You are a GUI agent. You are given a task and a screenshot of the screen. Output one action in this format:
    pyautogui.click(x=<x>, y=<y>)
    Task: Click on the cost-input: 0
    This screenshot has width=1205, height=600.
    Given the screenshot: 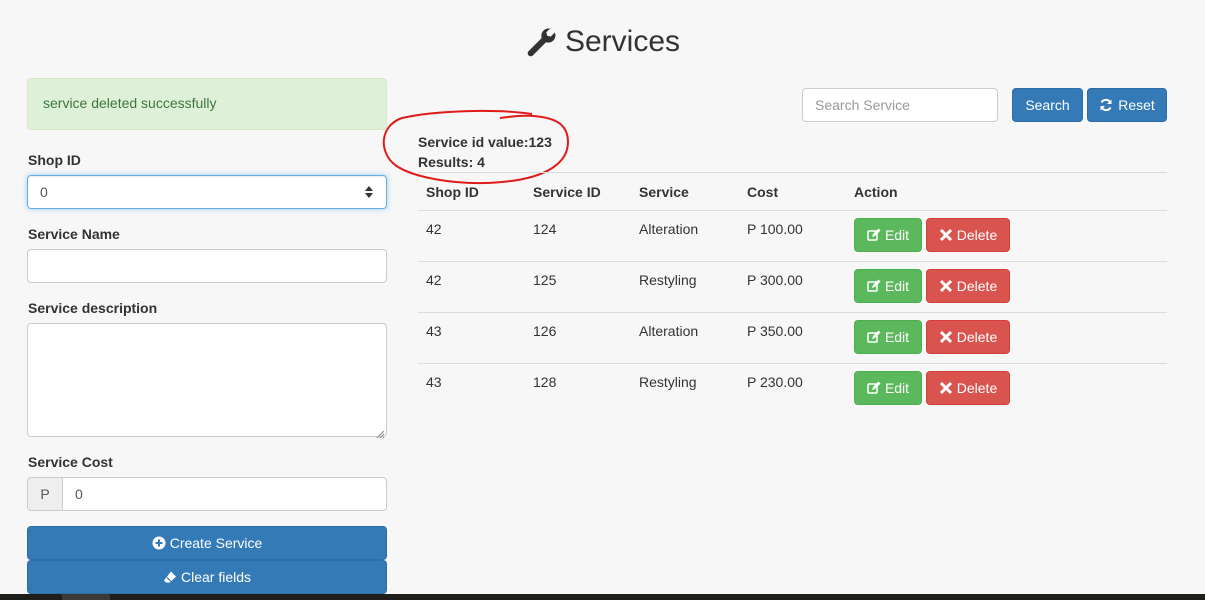 What is the action you would take?
    pyautogui.click(x=225, y=494)
    